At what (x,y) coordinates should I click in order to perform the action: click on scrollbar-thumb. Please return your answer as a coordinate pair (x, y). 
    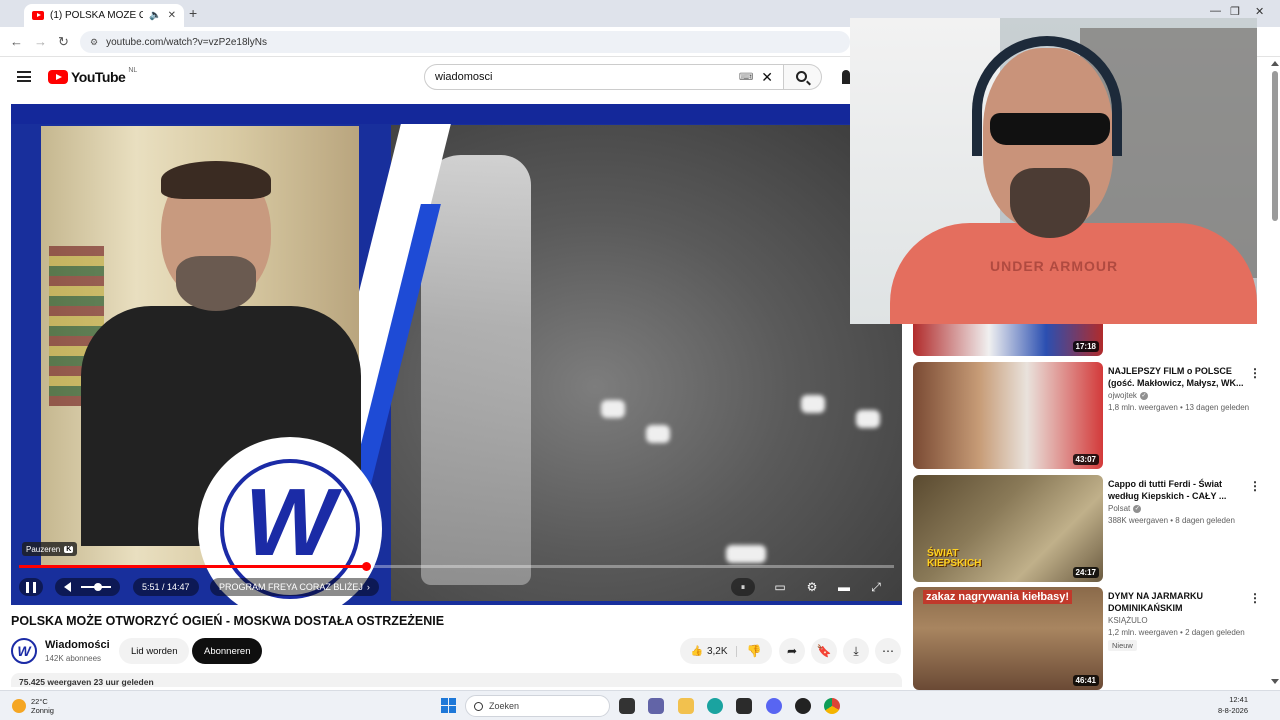
    Looking at the image, I should click on (1275, 146).